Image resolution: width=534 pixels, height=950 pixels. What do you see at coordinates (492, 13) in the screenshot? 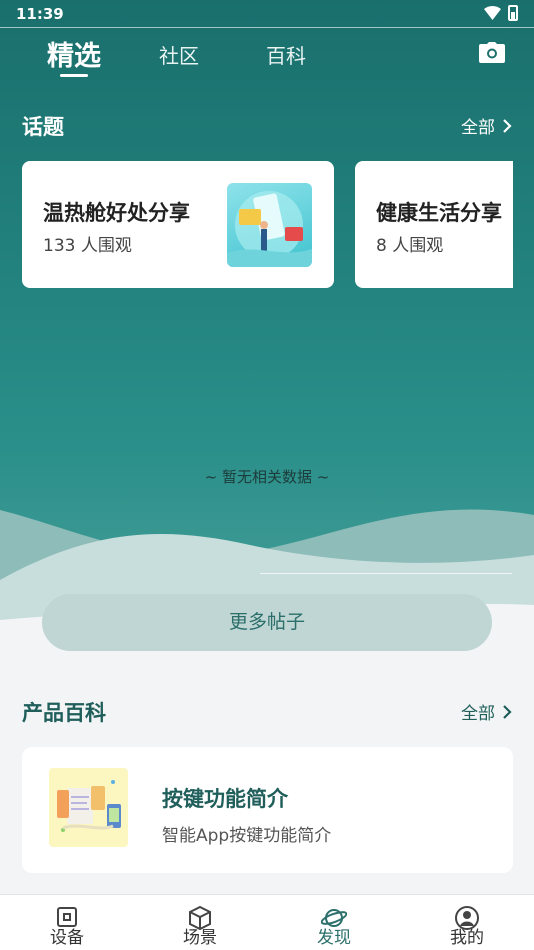
I see `wifi-icon` at bounding box center [492, 13].